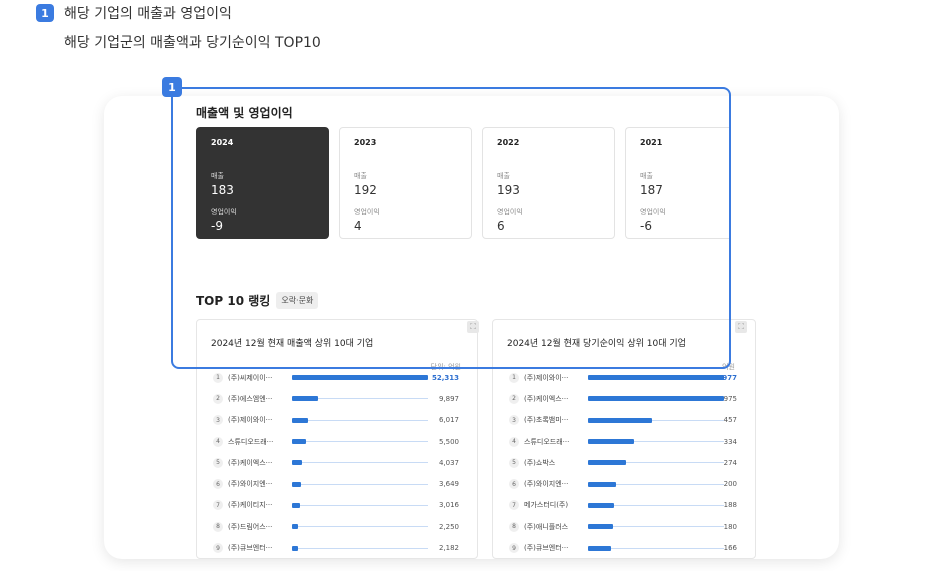  What do you see at coordinates (448, 548) in the screenshot?
I see `value-label: 2,182` at bounding box center [448, 548].